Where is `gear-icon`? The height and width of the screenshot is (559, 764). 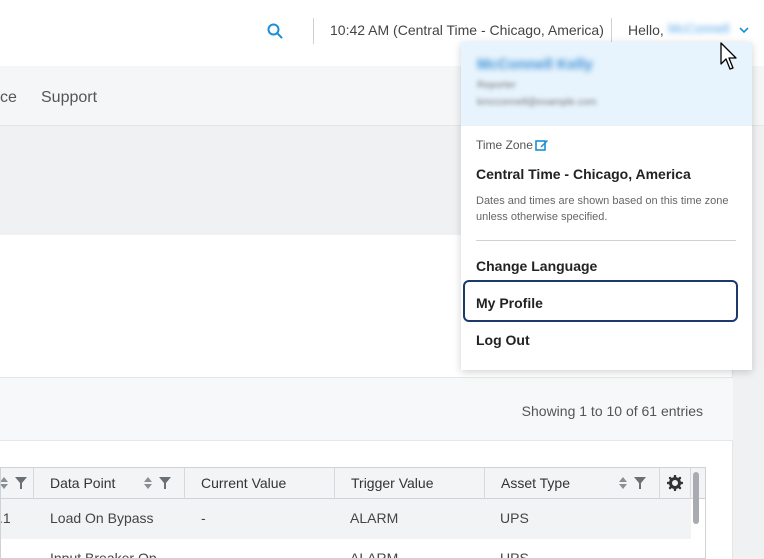
gear-icon is located at coordinates (675, 483).